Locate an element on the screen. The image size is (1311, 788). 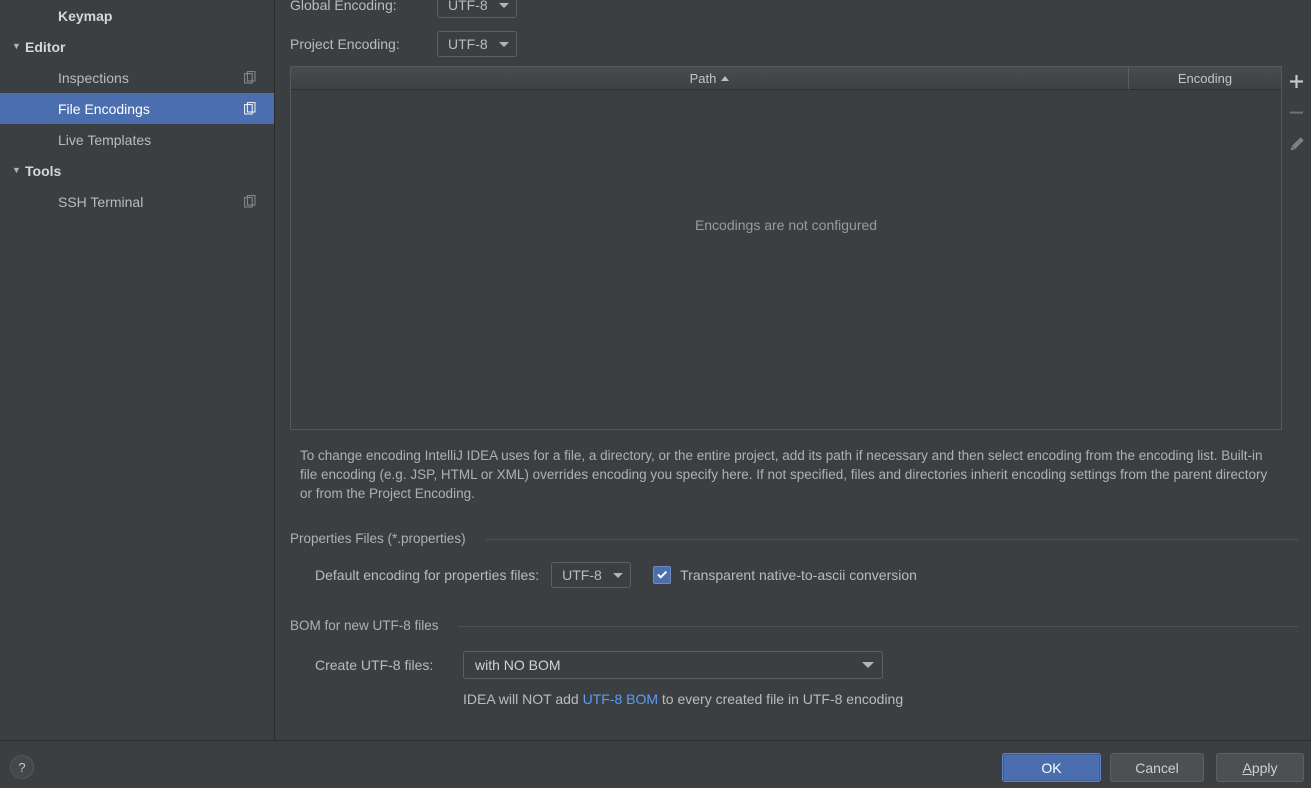
sidebar-item-label: Live Templates is located at coordinates (105, 139).